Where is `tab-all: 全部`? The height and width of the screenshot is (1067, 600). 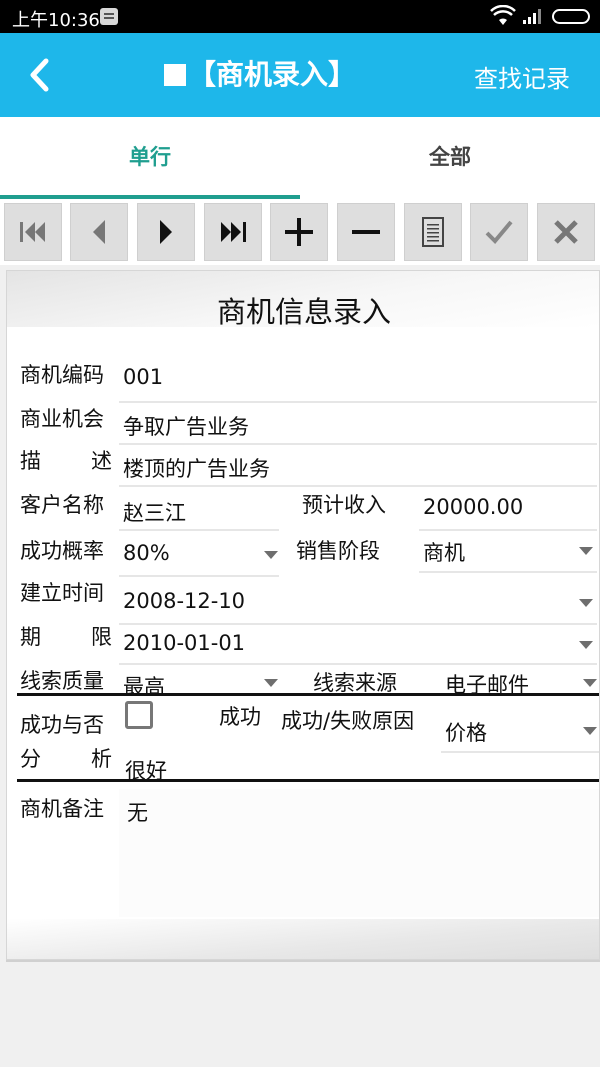
tab-all: 全部 is located at coordinates (450, 158).